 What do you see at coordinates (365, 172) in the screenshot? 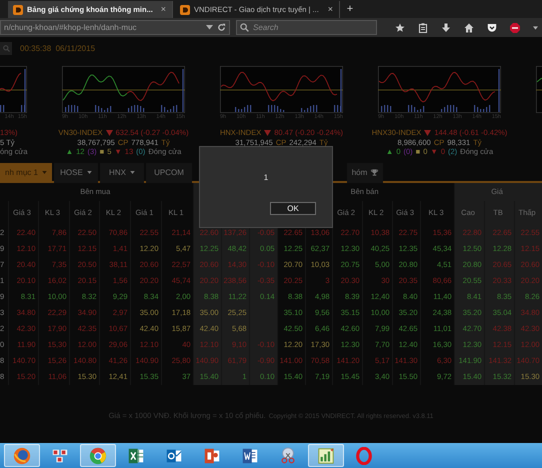
I see `market-tab: hóm` at bounding box center [365, 172].